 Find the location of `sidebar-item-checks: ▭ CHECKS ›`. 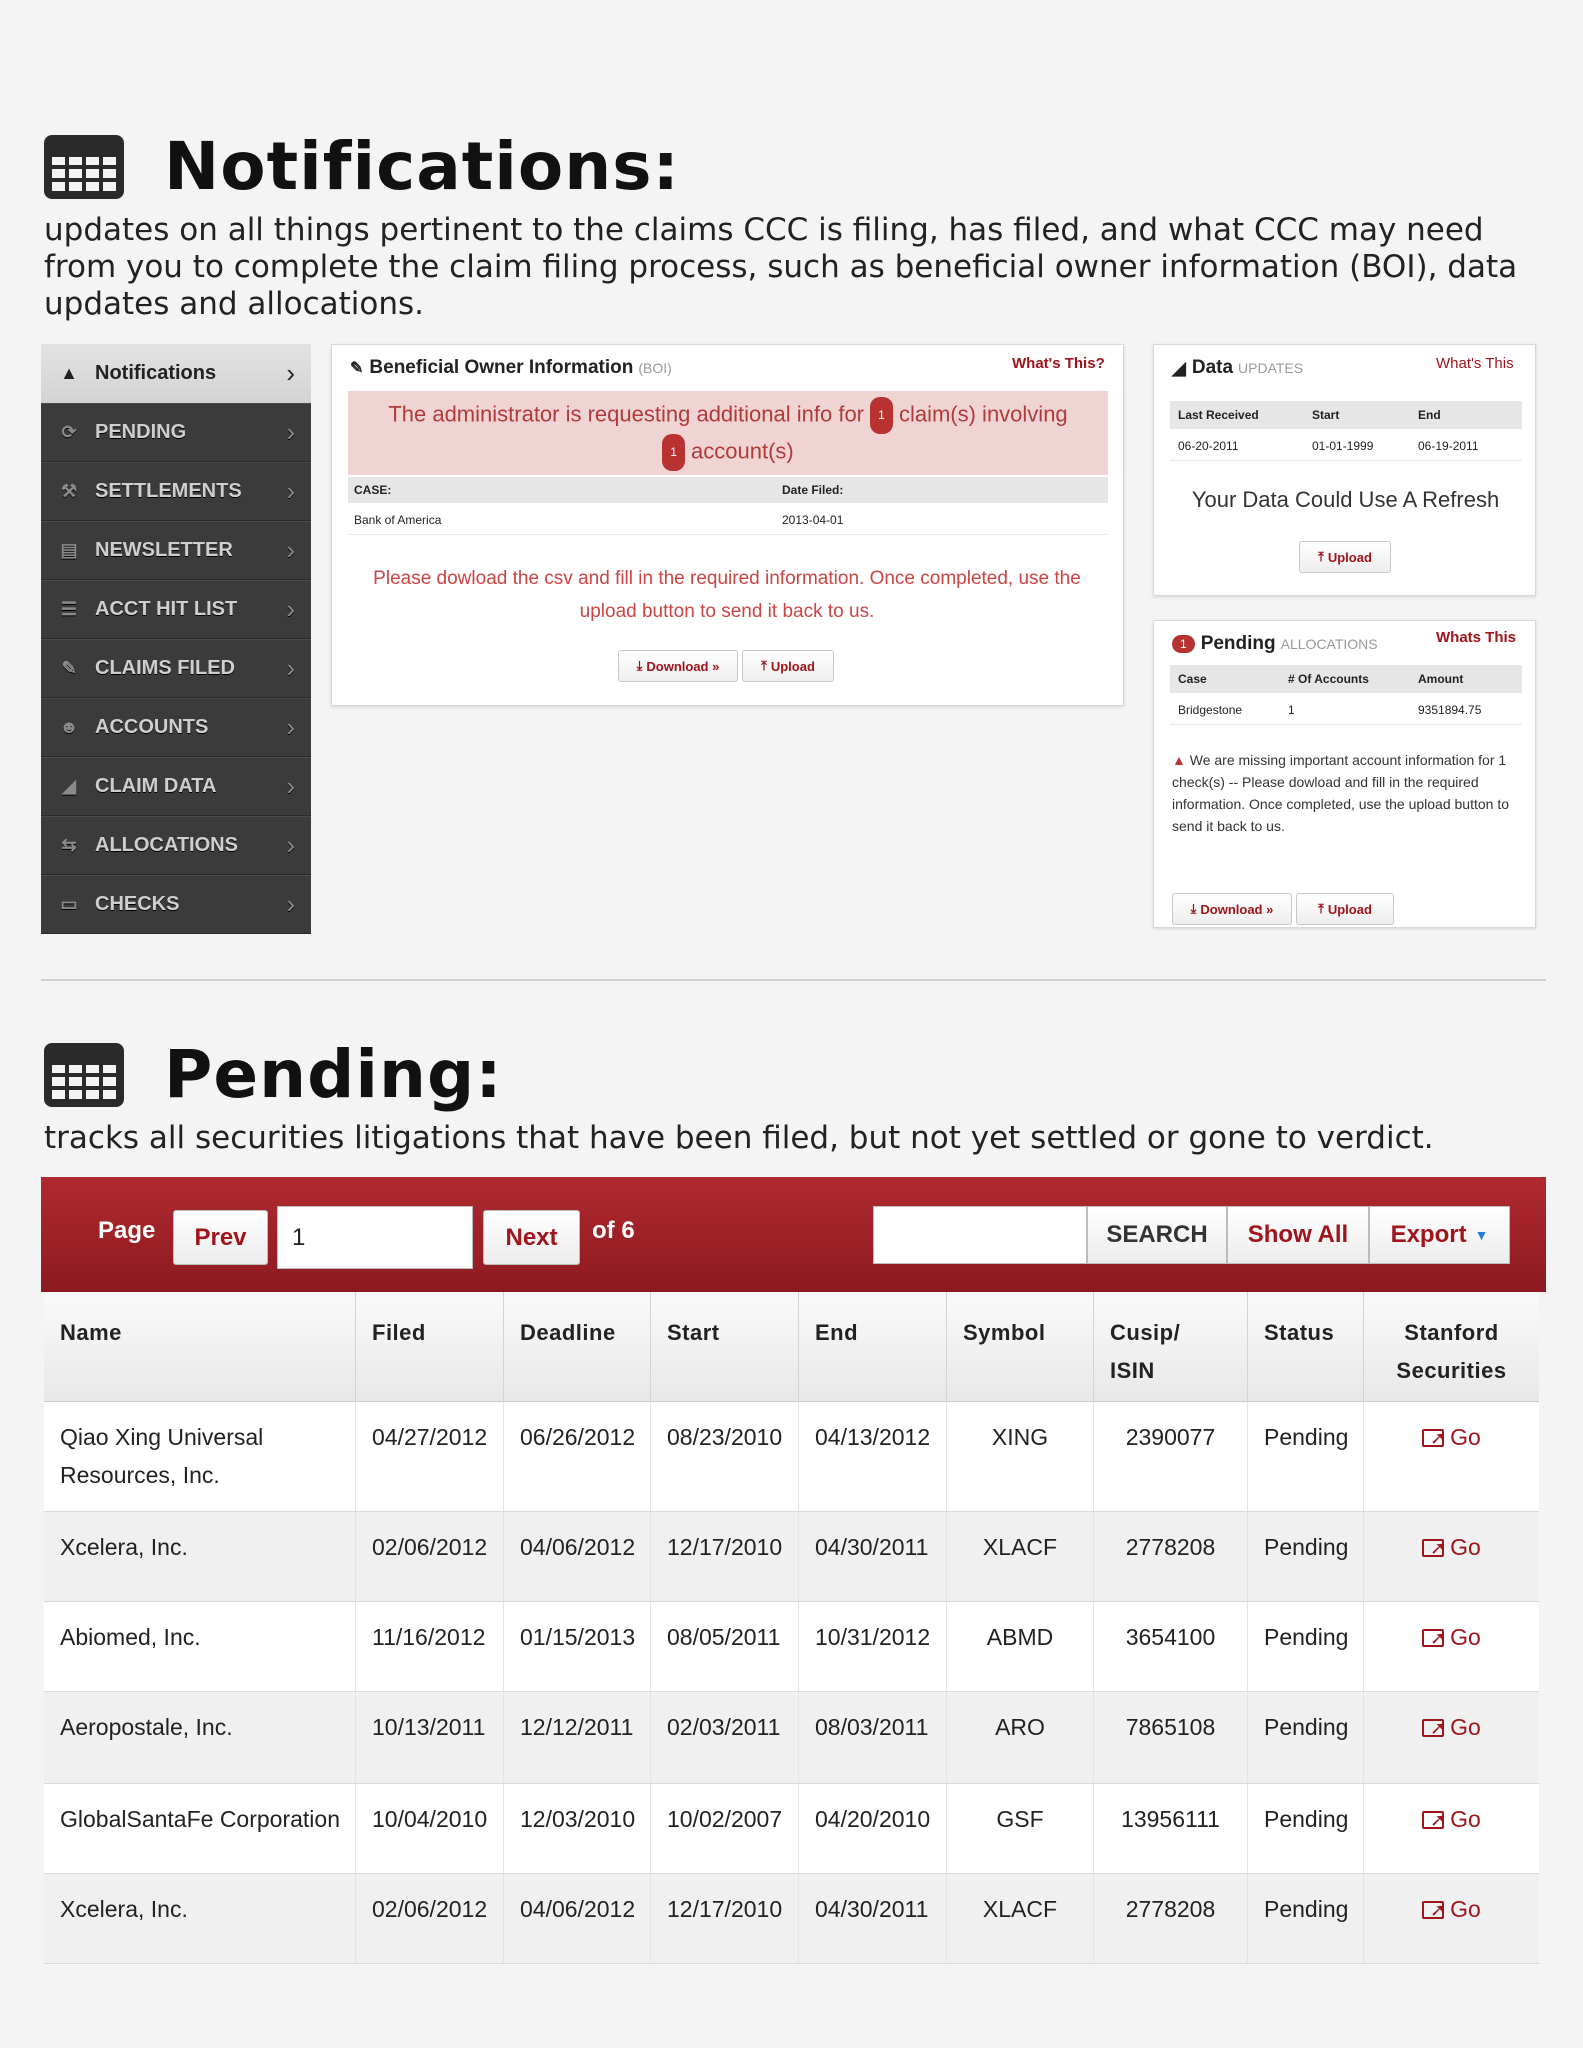

sidebar-item-checks: ▭ CHECKS › is located at coordinates (176, 904).